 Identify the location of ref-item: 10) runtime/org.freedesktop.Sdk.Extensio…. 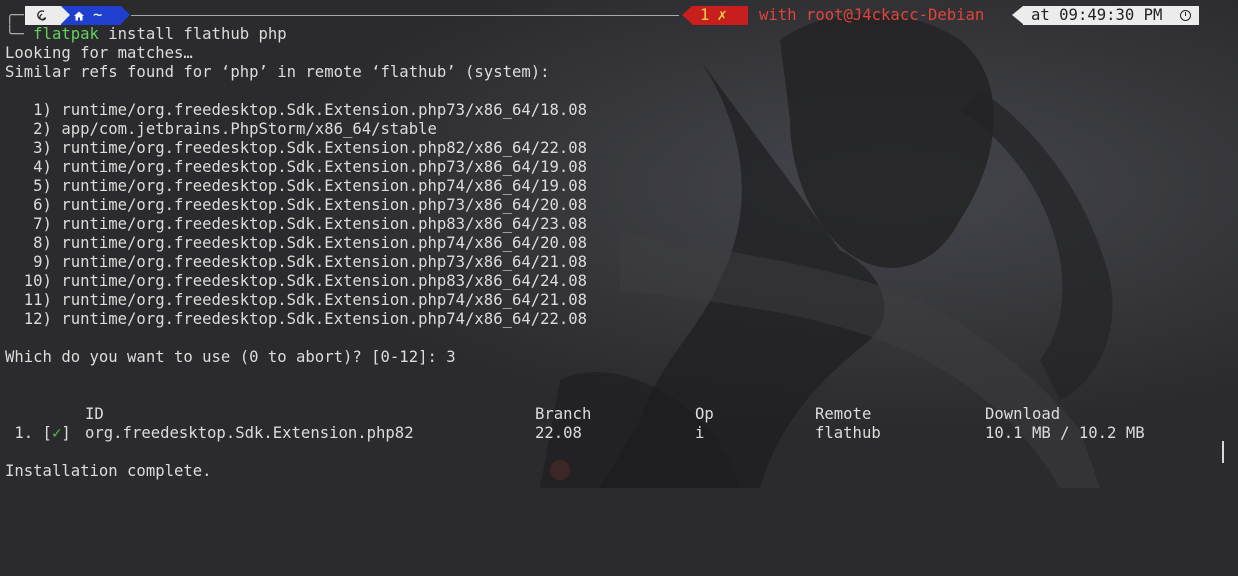
(296, 281).